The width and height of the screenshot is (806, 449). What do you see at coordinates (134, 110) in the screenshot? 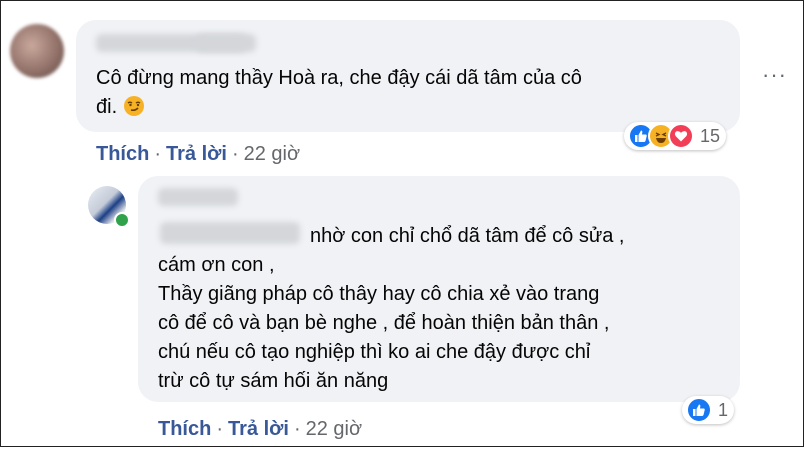
I see `smirk-emoji-icon` at bounding box center [134, 110].